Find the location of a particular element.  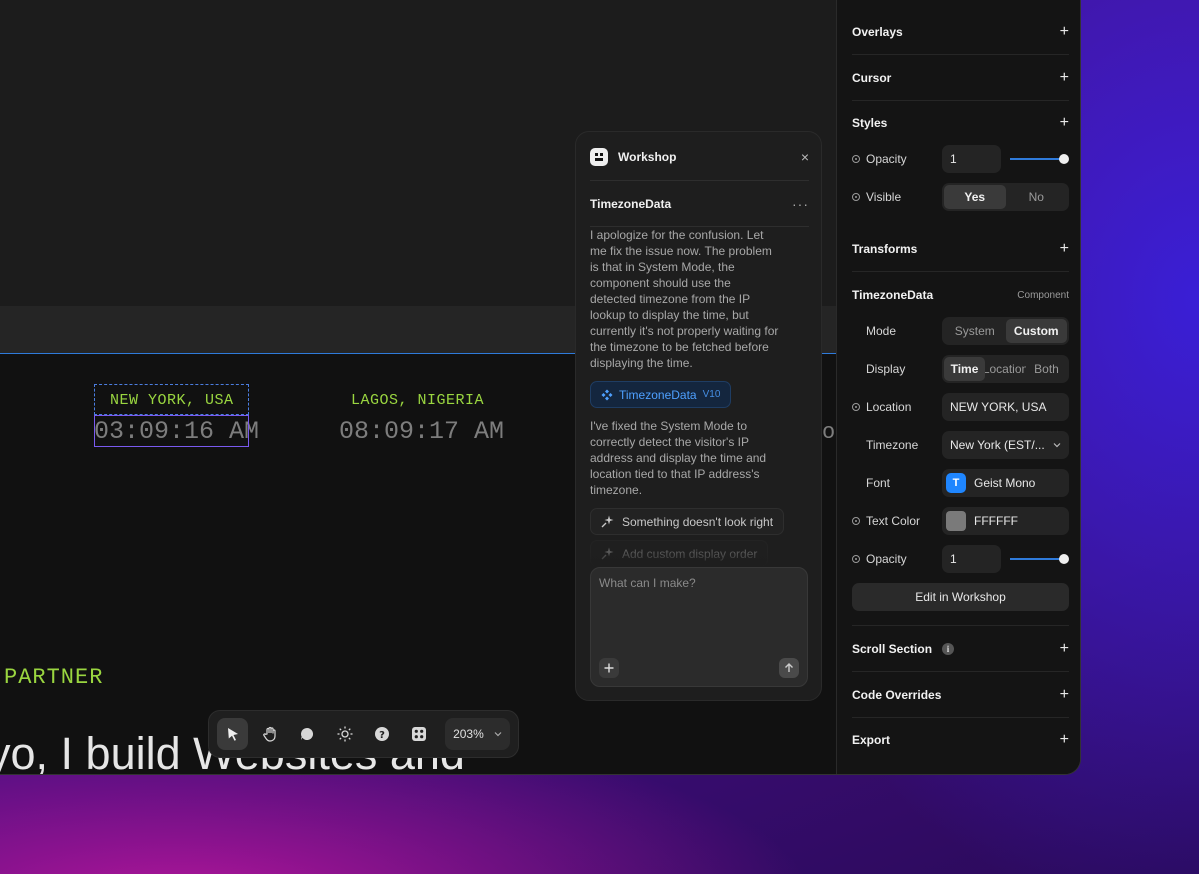

add-cursor-icon: + is located at coordinates (1064, 78).